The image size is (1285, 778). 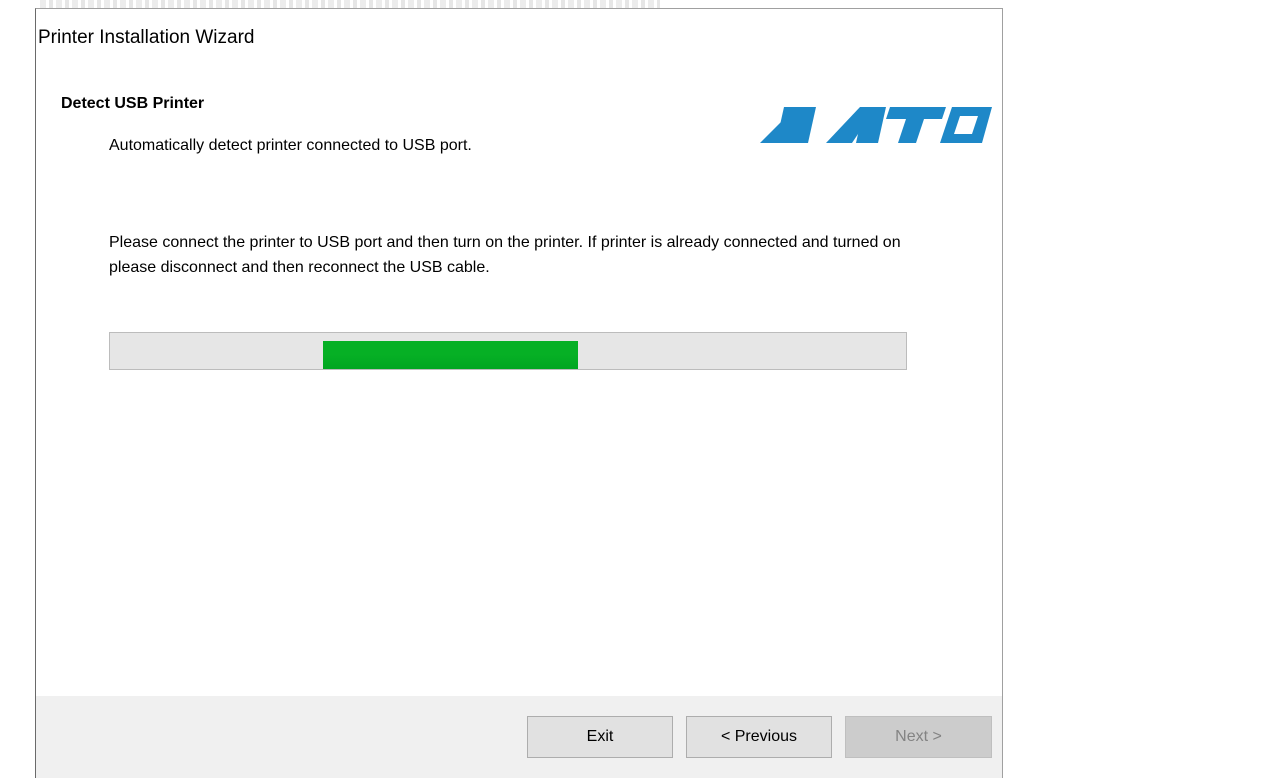 I want to click on title-bar: Printer Installation Wizard, so click(x=519, y=38).